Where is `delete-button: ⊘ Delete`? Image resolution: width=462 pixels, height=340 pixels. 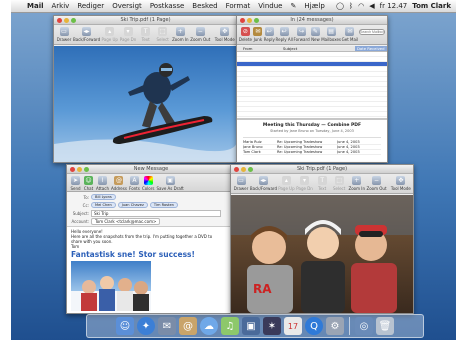 delete-button: ⊘ Delete is located at coordinates (245, 34).